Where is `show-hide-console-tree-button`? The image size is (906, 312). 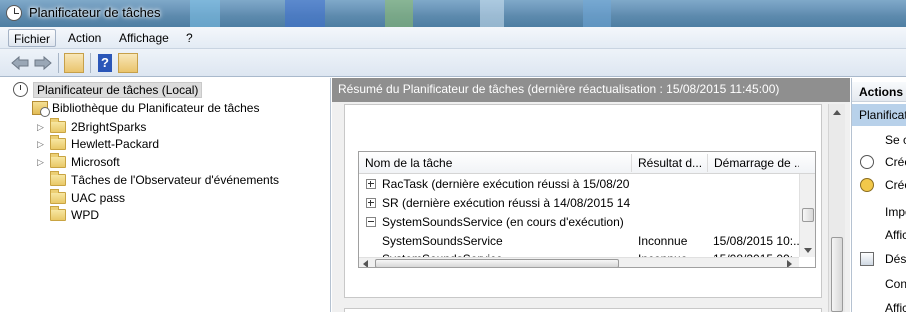
show-hide-console-tree-button is located at coordinates (74, 63).